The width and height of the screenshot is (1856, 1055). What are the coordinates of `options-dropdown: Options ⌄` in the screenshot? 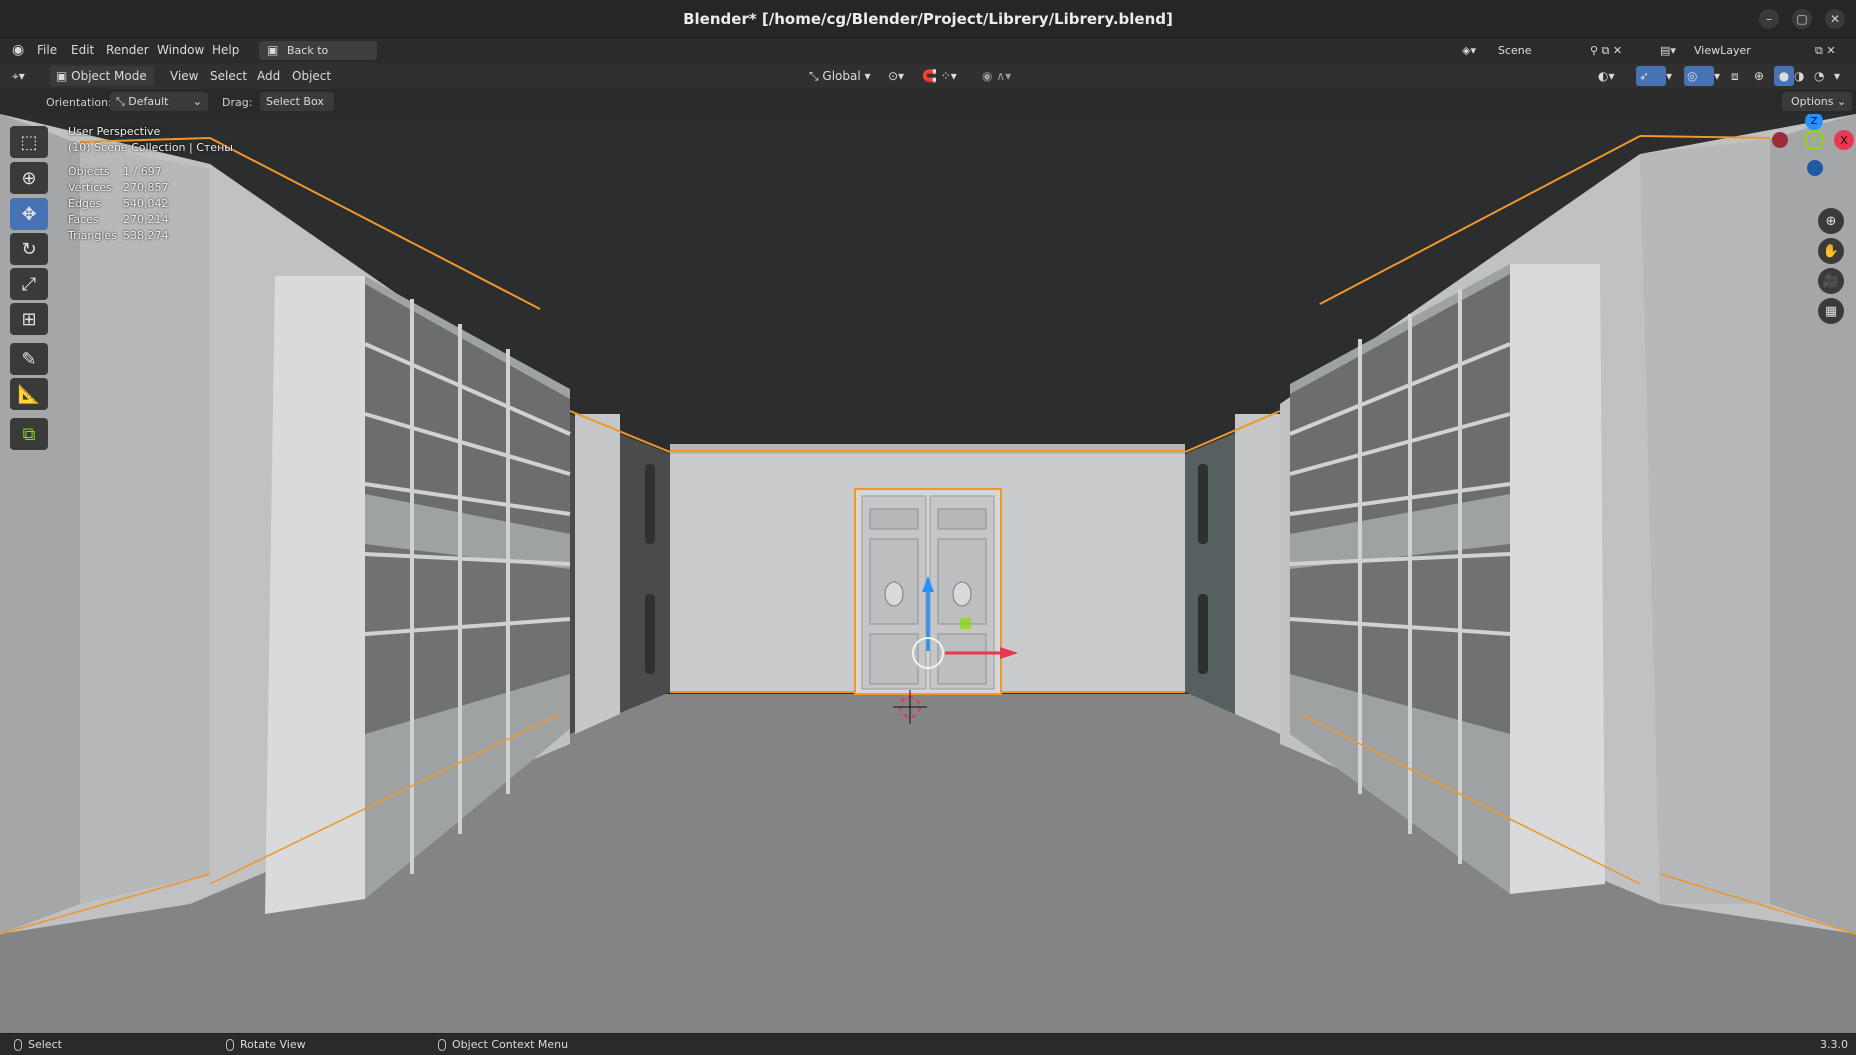 It's located at (1817, 101).